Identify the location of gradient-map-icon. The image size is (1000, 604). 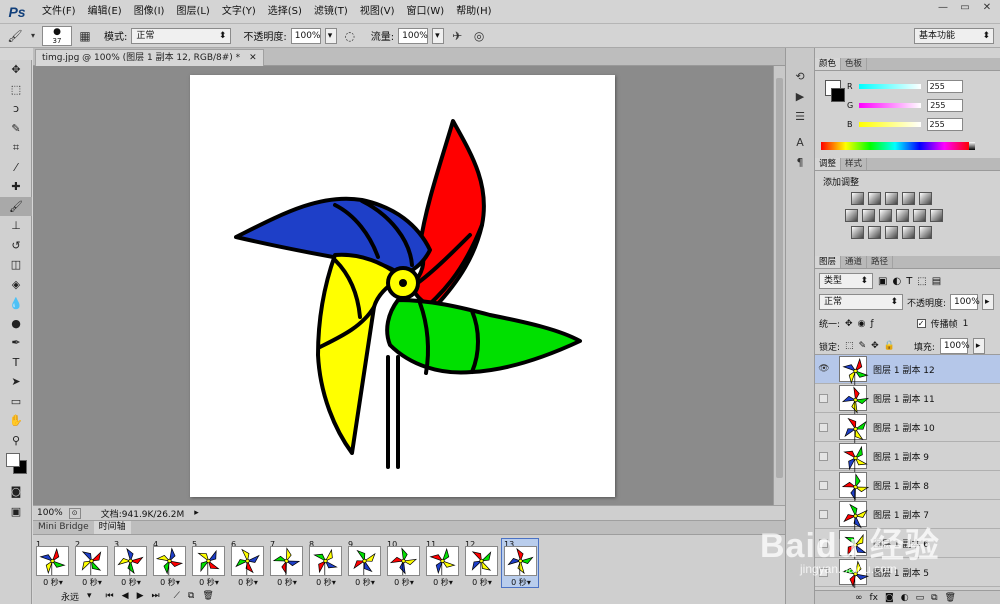
(908, 232).